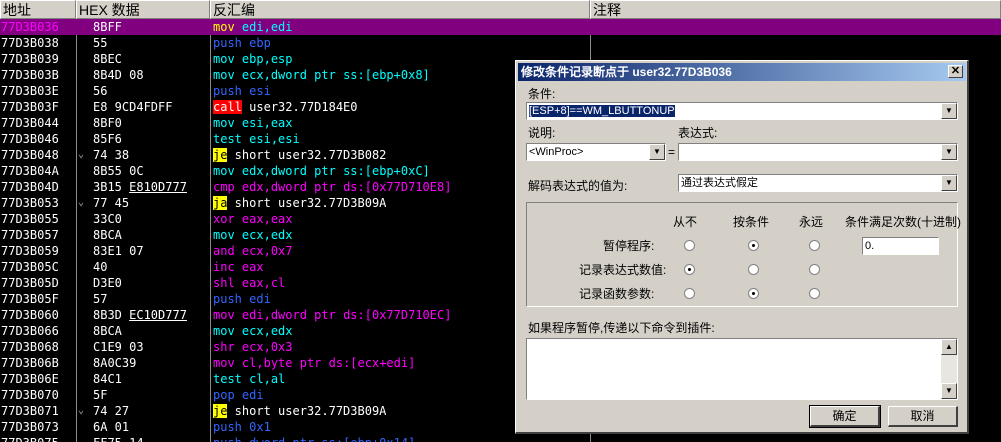 Image resolution: width=1001 pixels, height=442 pixels. What do you see at coordinates (818, 152) in the screenshot?
I see `expression-combo: ▼` at bounding box center [818, 152].